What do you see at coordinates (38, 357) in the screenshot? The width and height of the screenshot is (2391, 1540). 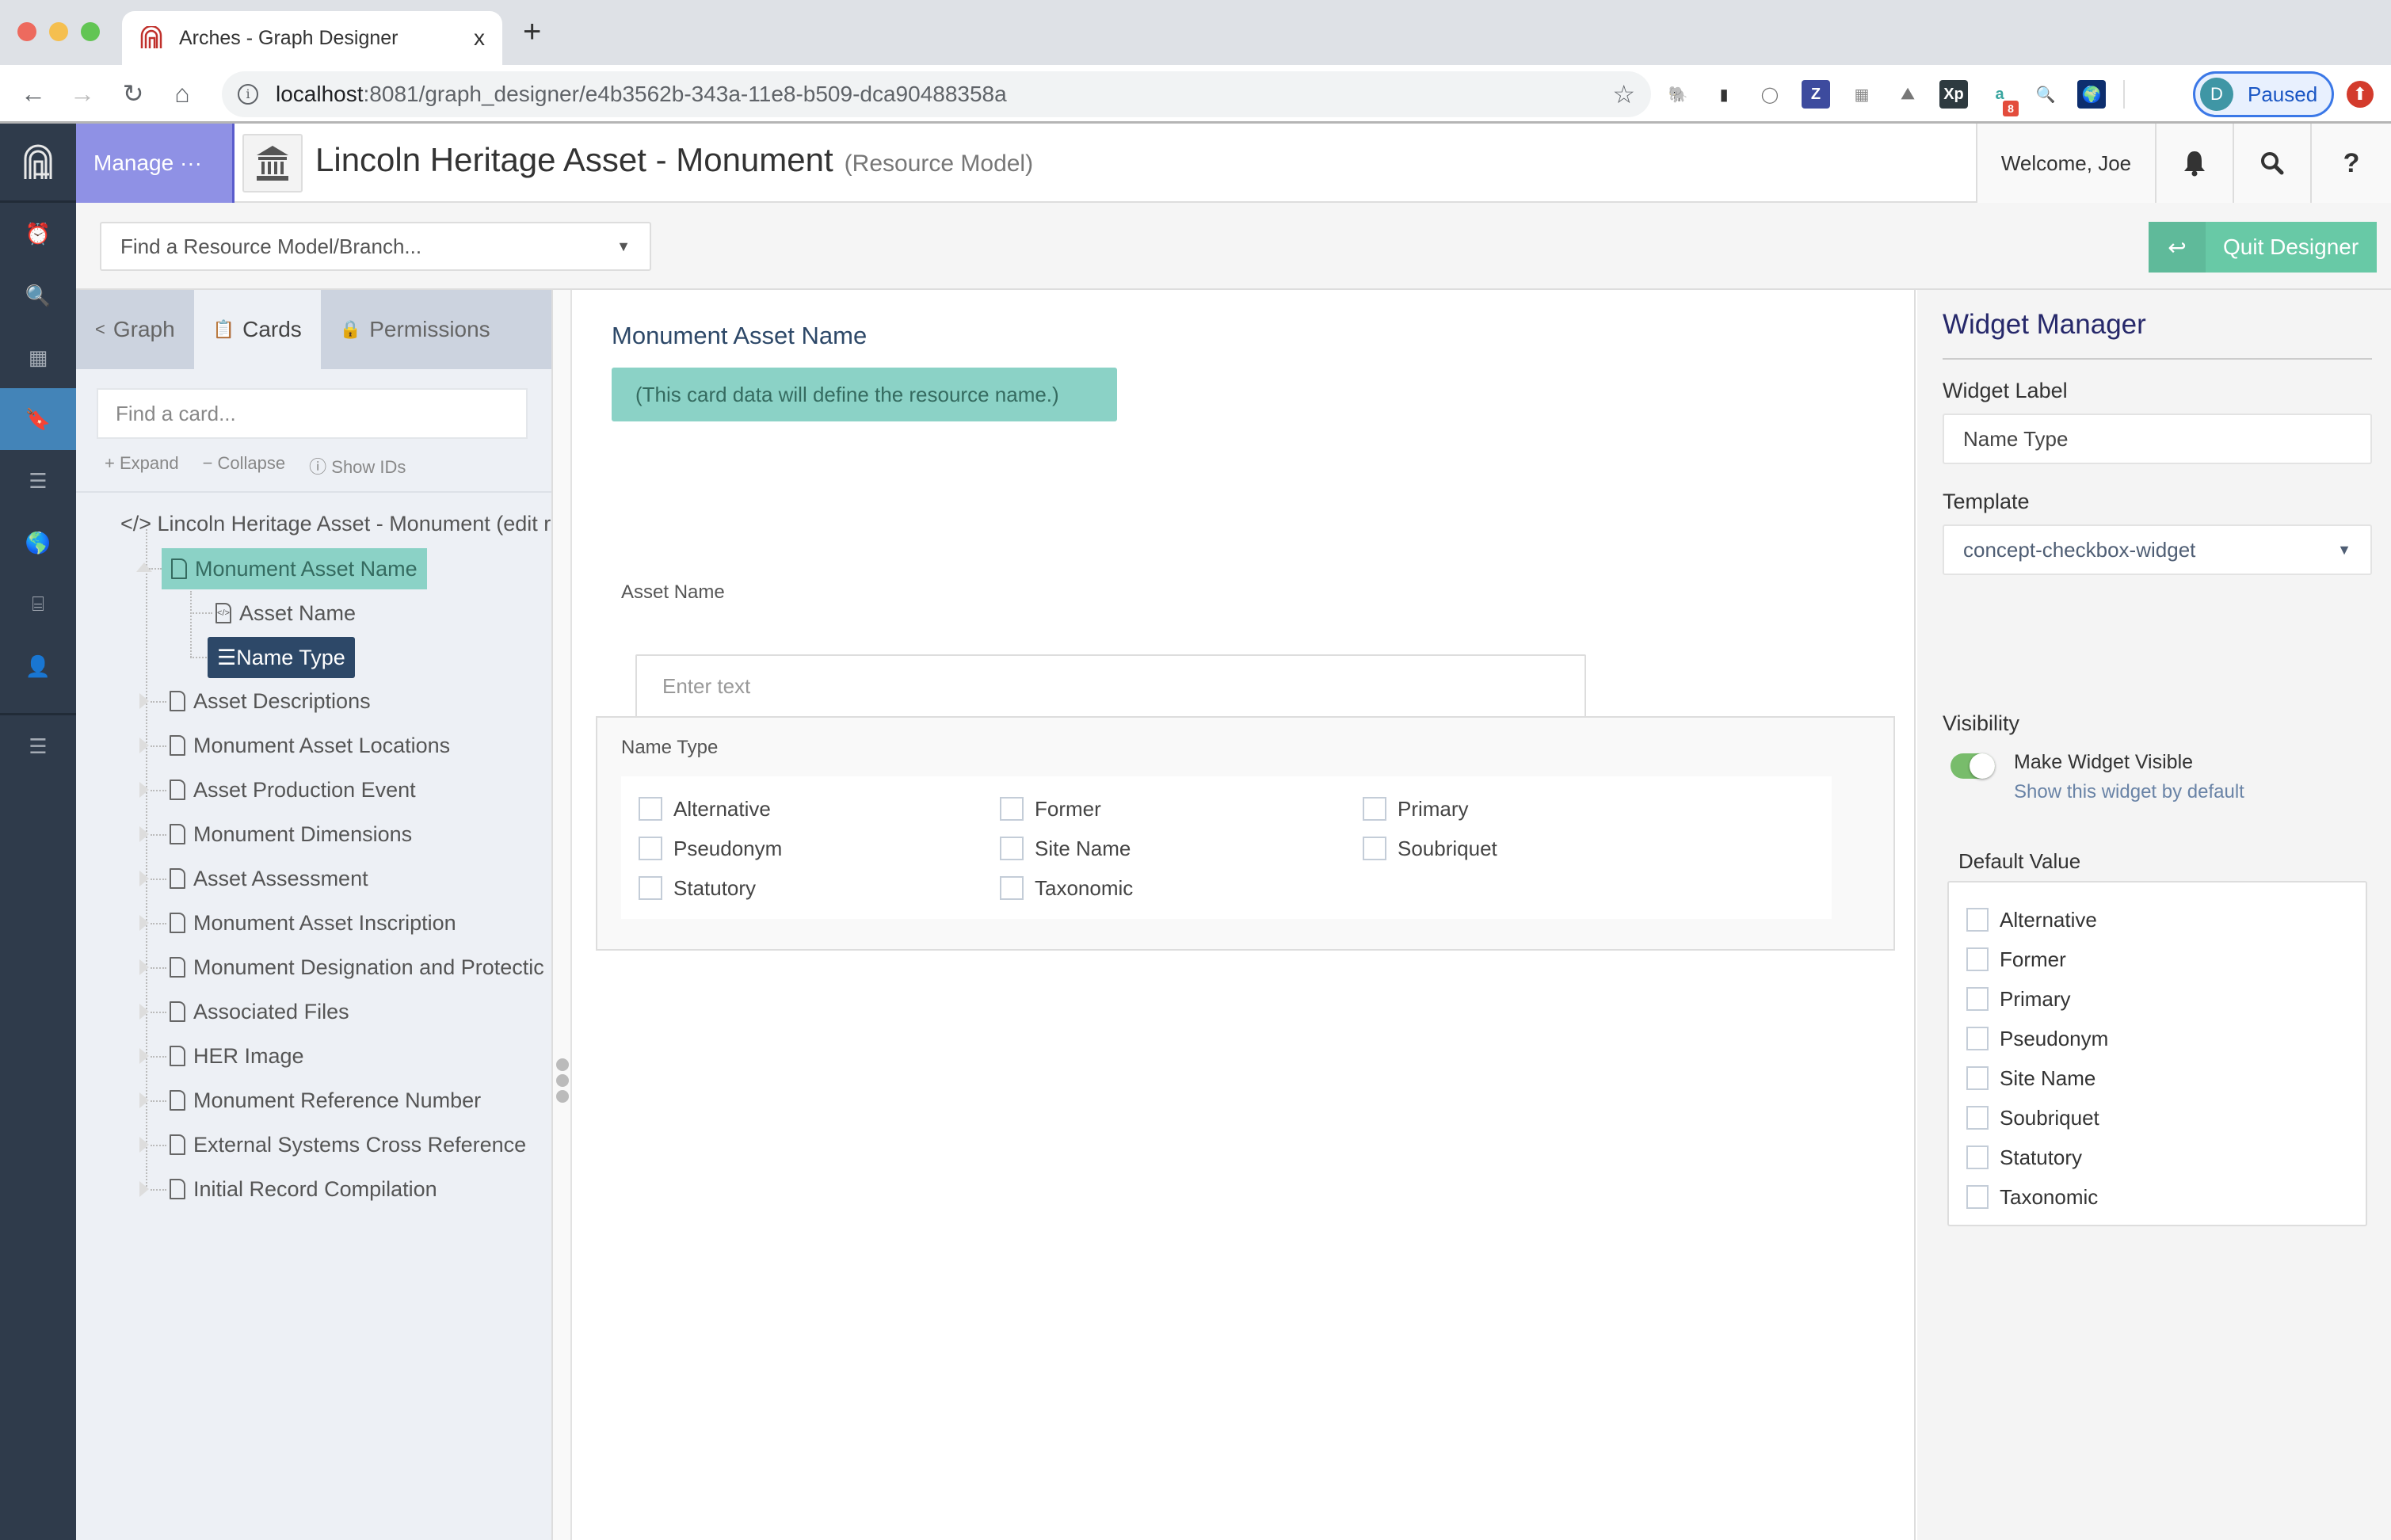 I see `left-nav-item-building: ▦` at bounding box center [38, 357].